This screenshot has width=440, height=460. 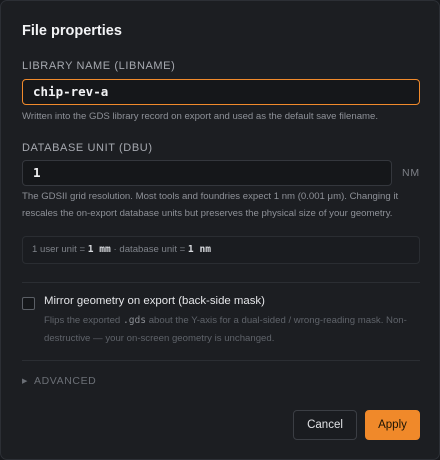 What do you see at coordinates (87, 148) in the screenshot?
I see `dbu-label: DATABASE UNIT (DBU)` at bounding box center [87, 148].